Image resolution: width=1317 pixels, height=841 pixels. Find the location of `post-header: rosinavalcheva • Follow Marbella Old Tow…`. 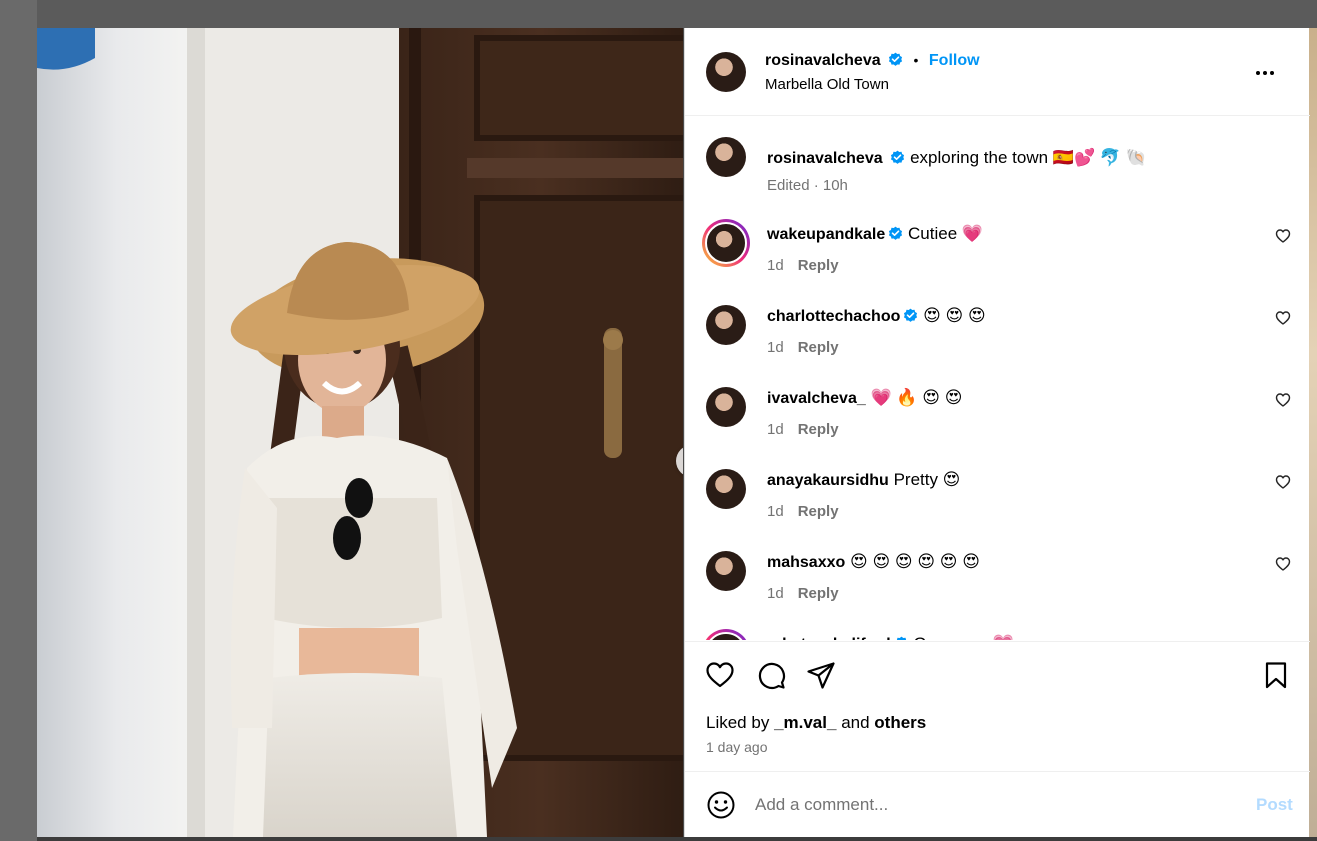

post-header: rosinavalcheva • Follow Marbella Old Tow… is located at coordinates (997, 72).